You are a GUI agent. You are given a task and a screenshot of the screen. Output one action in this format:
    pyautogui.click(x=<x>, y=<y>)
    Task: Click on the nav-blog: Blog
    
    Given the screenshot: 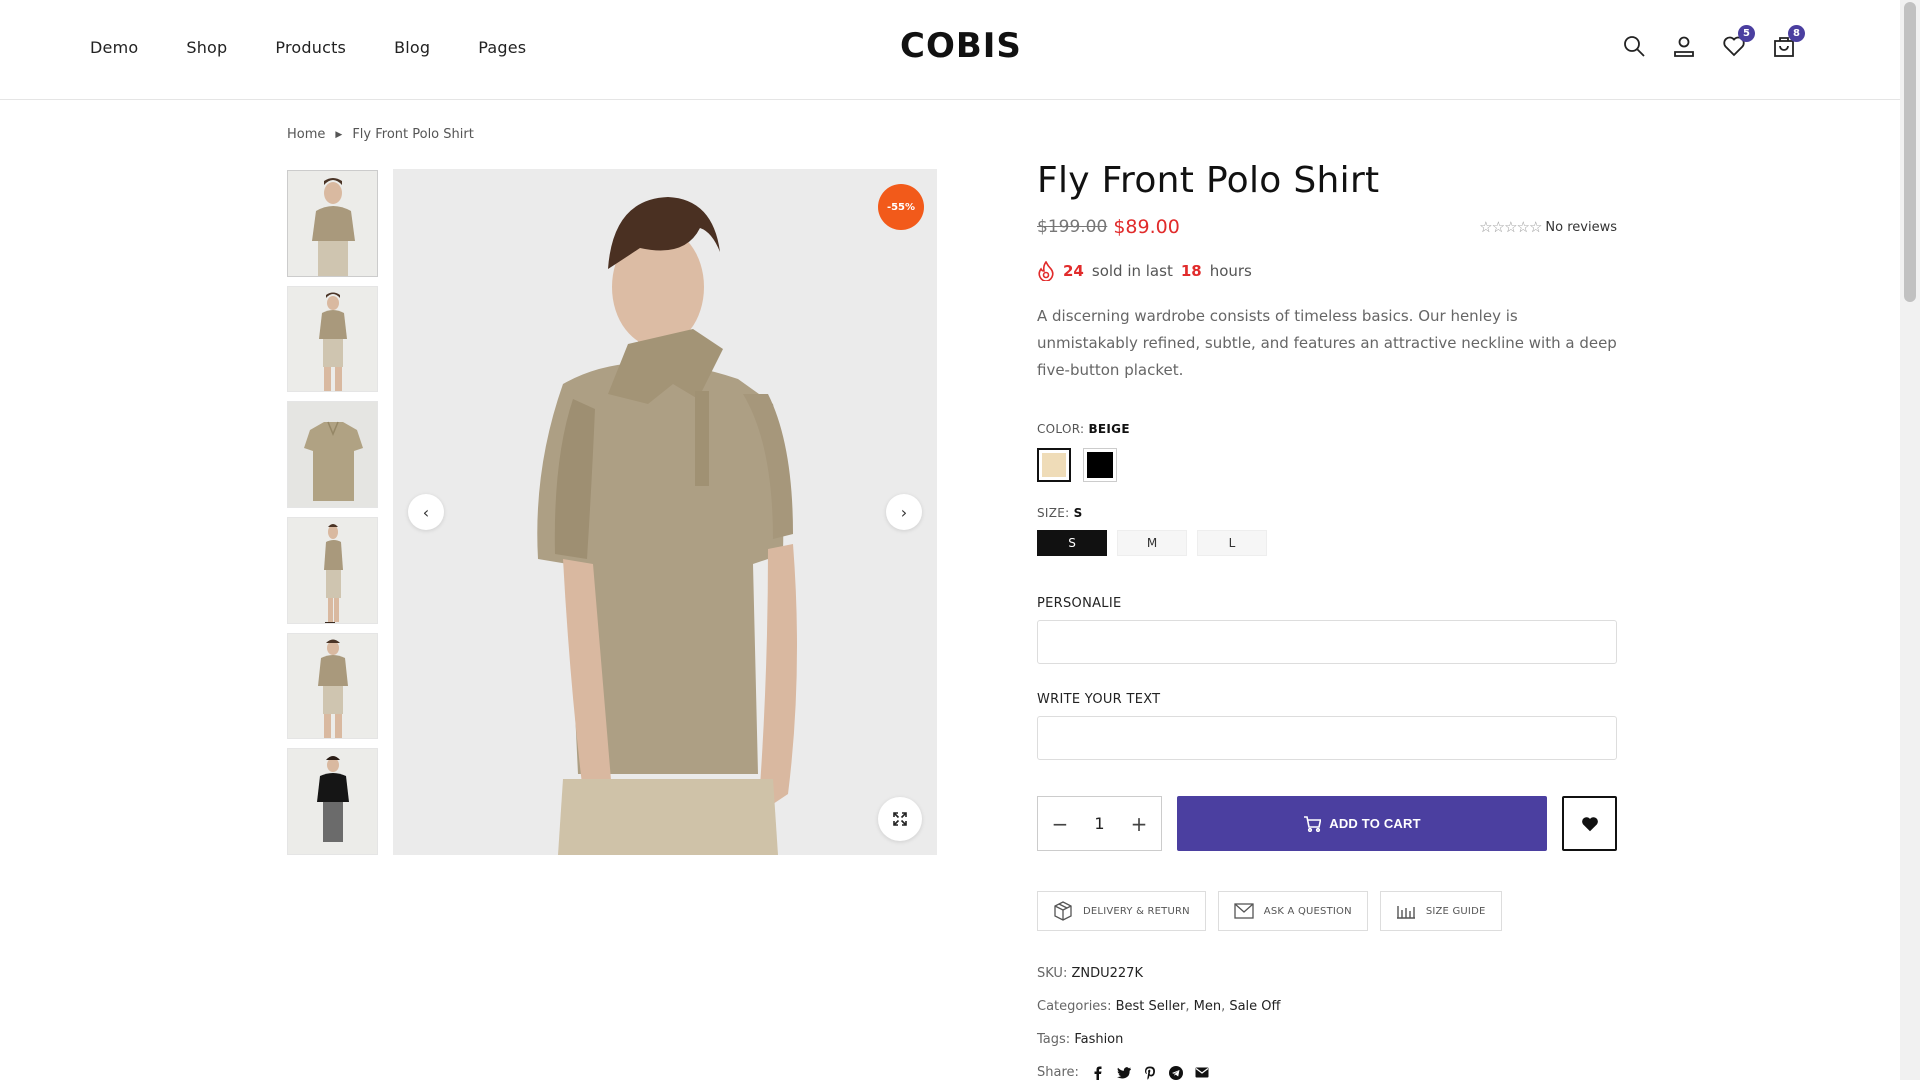 What is the action you would take?
    pyautogui.click(x=412, y=47)
    